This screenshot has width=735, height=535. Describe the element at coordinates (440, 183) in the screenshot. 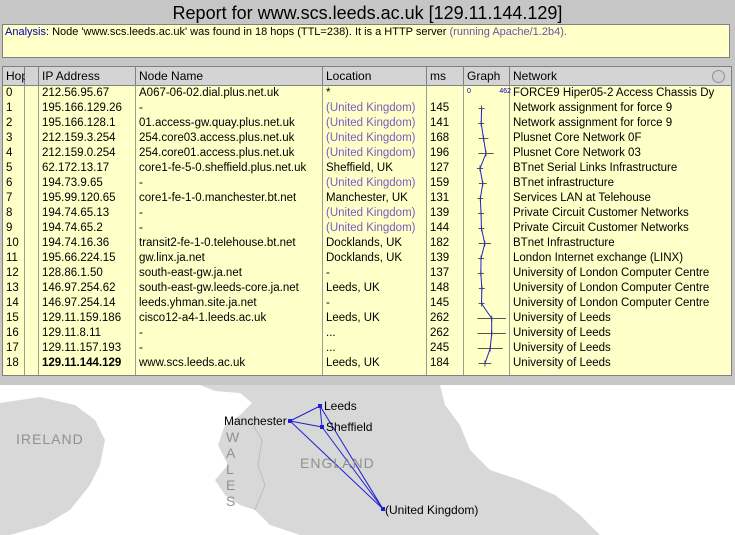

I see `cell-ms: 159` at that location.